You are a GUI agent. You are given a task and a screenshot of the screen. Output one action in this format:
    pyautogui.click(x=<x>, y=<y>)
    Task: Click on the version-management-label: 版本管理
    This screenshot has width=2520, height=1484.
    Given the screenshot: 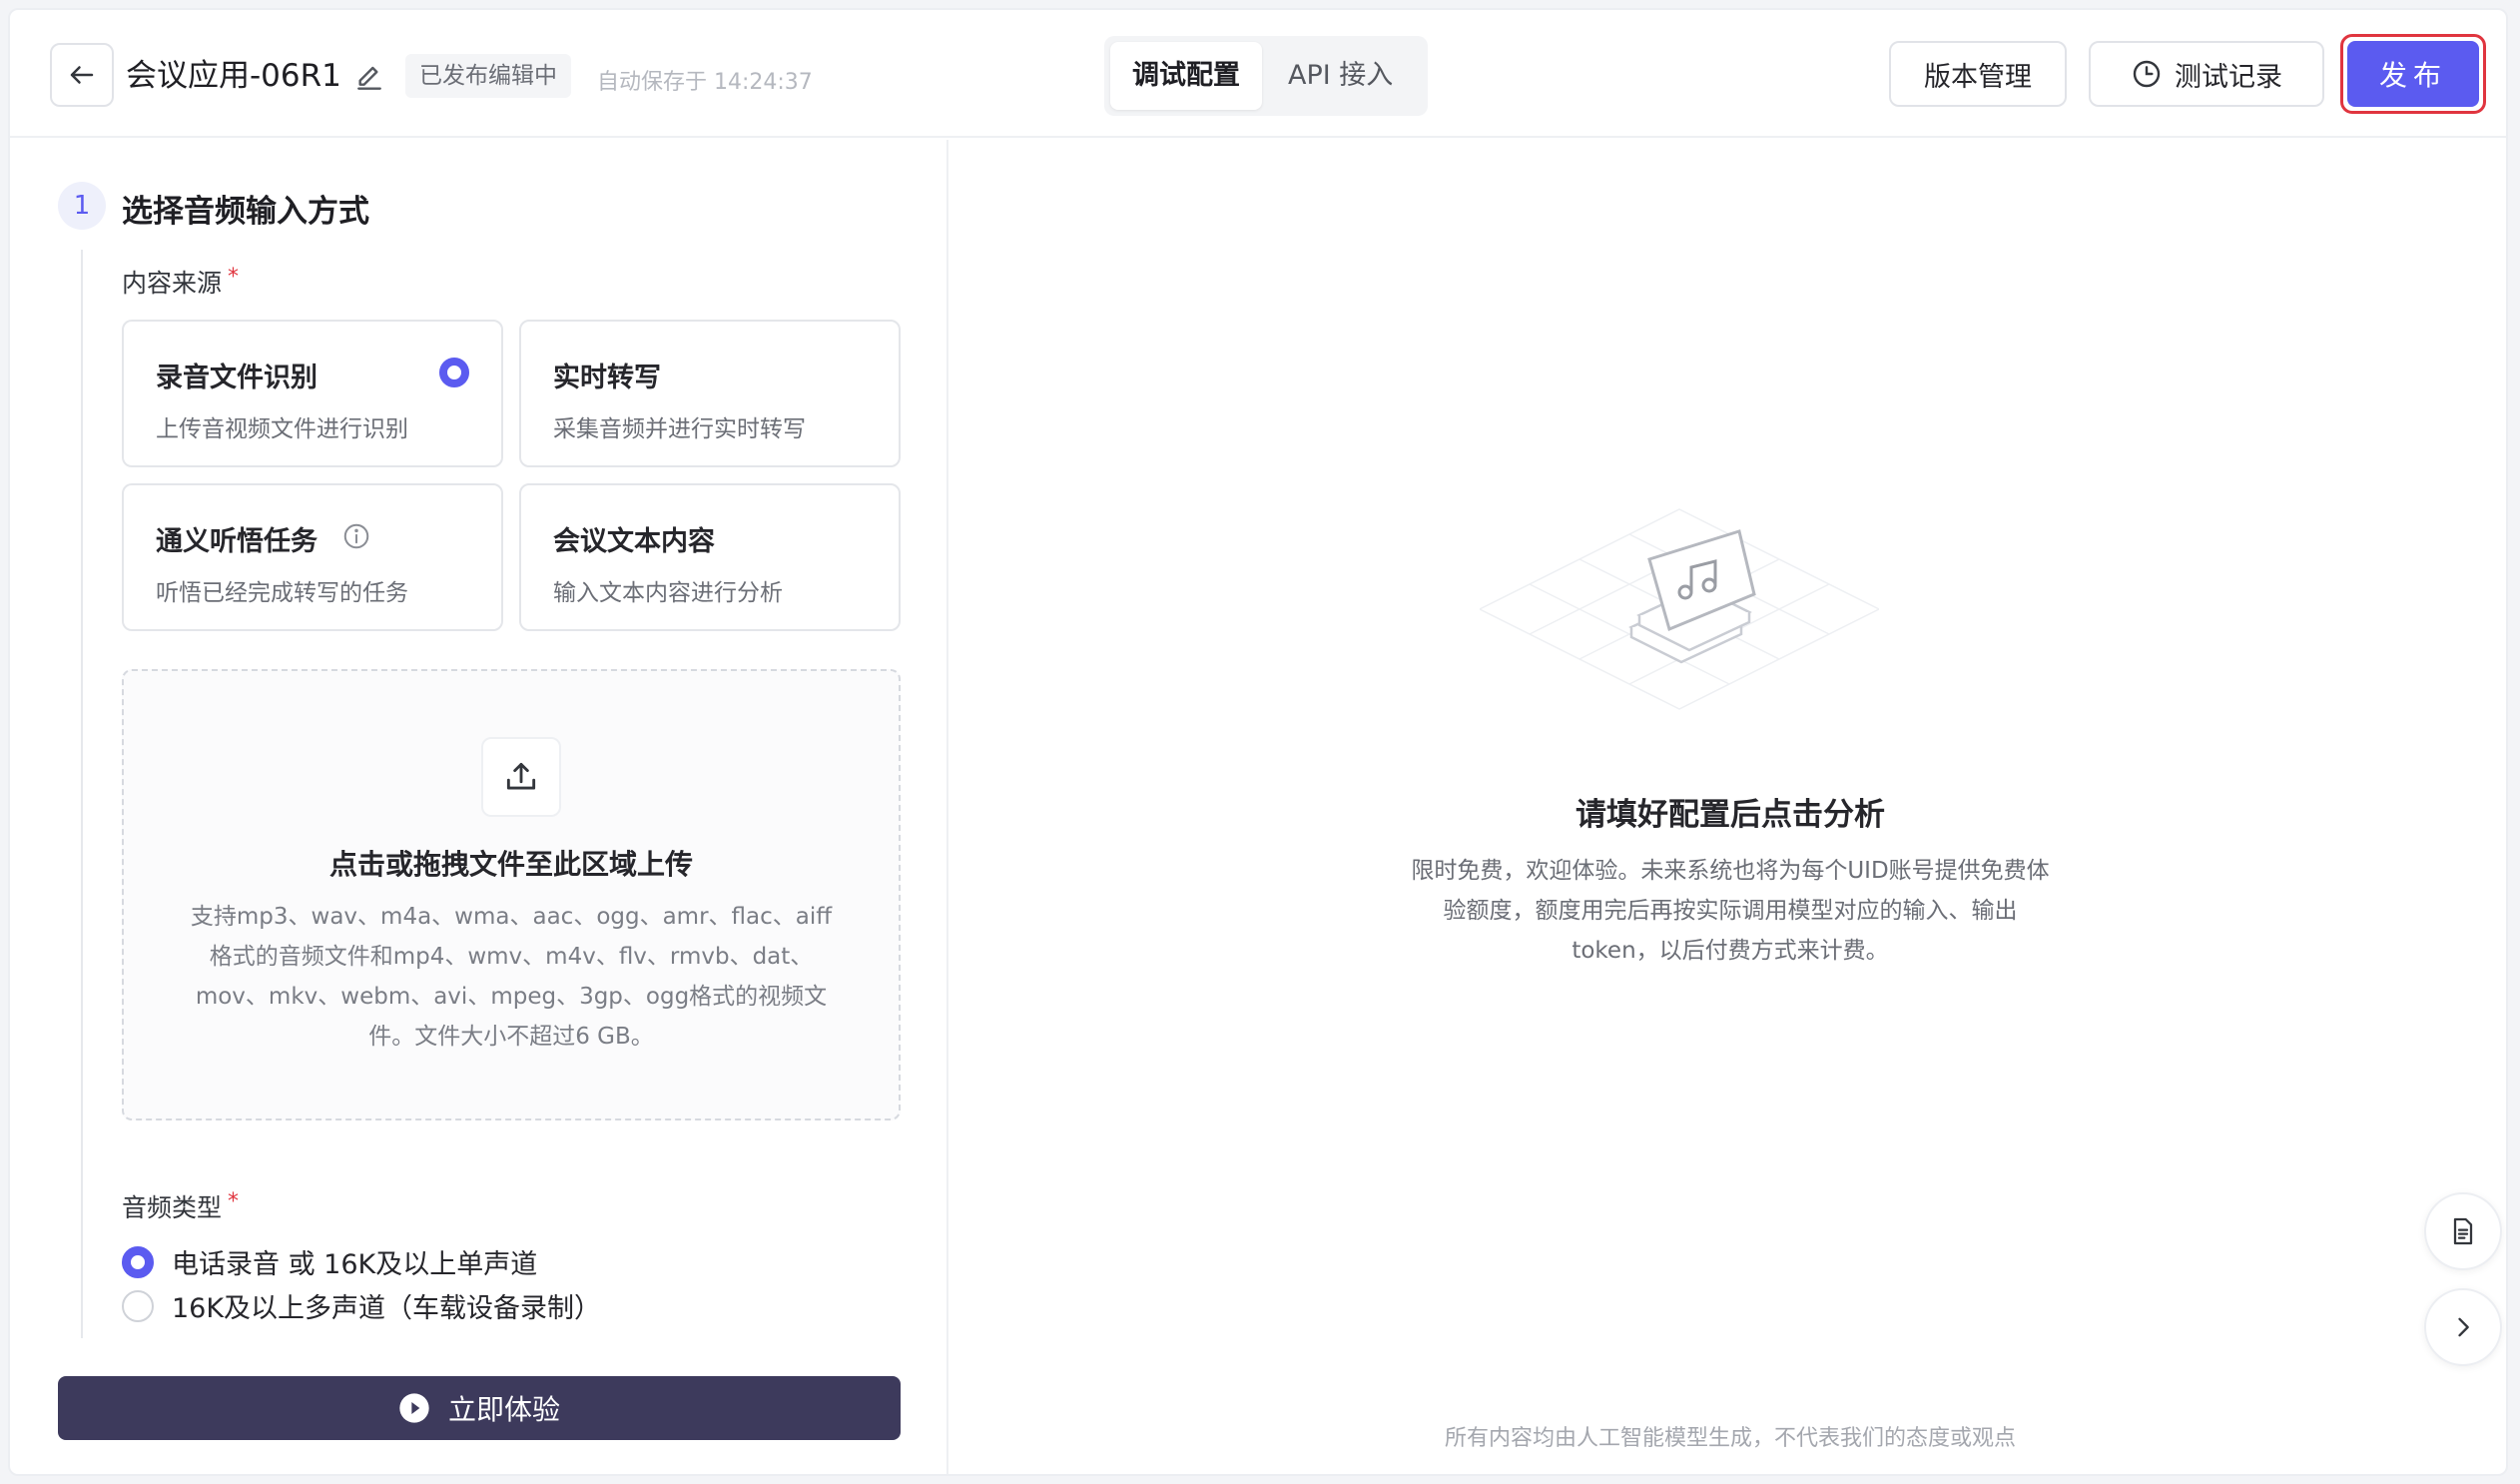 What is the action you would take?
    pyautogui.click(x=1978, y=77)
    